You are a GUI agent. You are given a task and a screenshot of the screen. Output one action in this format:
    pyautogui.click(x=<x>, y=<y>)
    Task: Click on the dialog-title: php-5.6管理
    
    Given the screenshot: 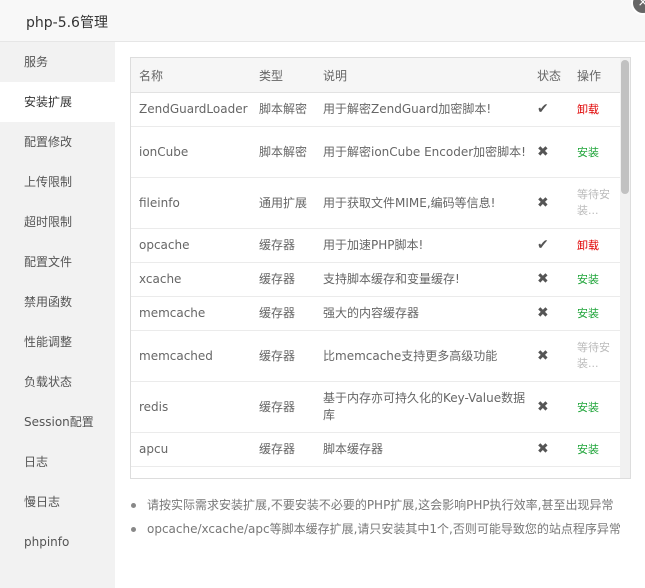 What is the action you would take?
    pyautogui.click(x=67, y=23)
    